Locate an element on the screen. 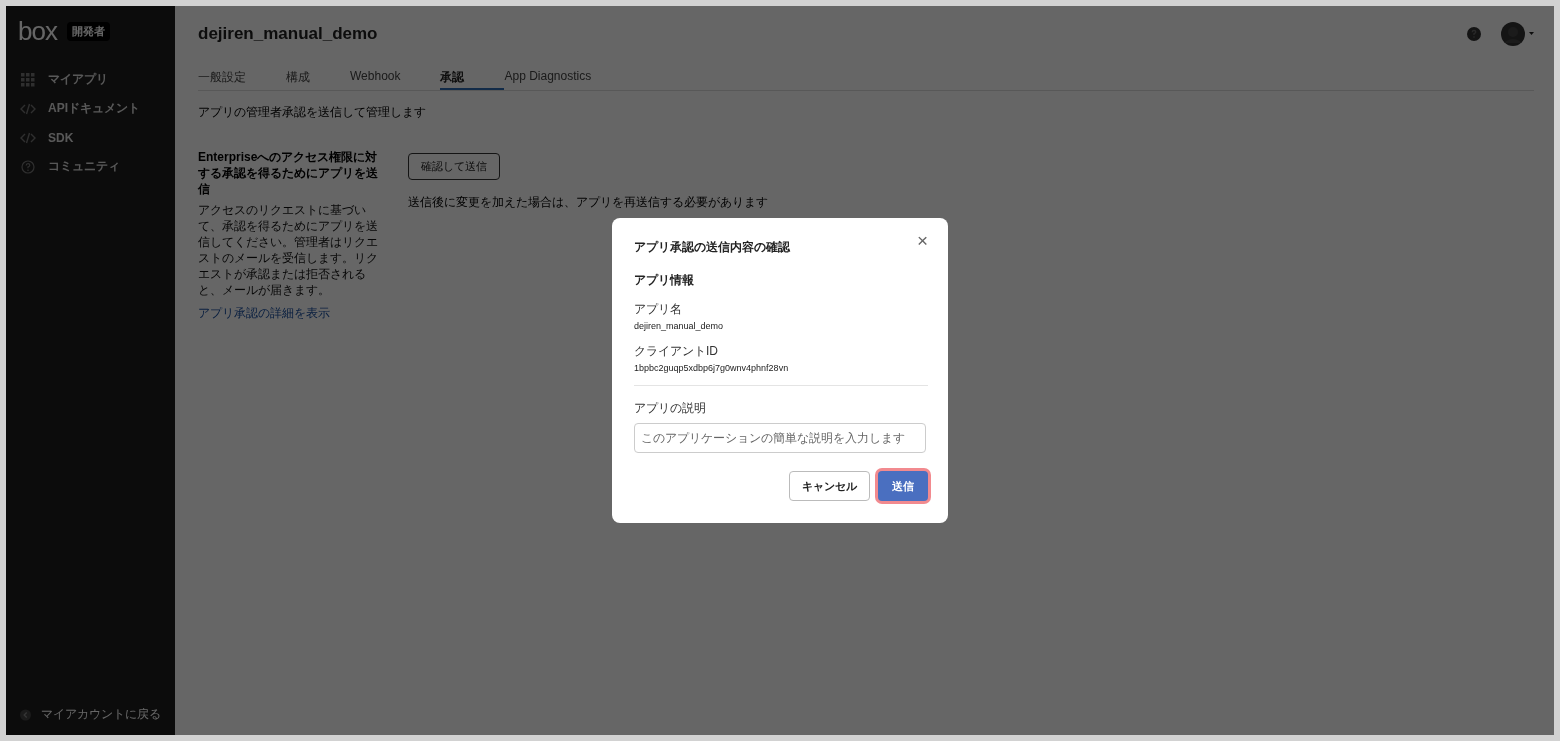  grid-icon is located at coordinates (28, 79).